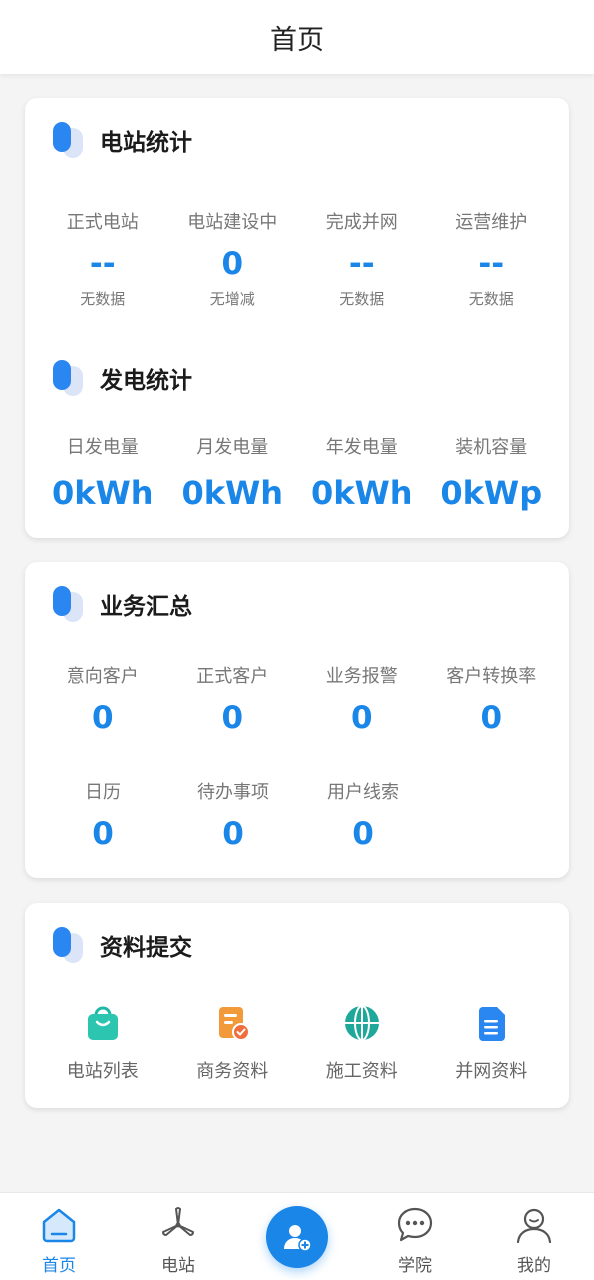 This screenshot has width=594, height=1280. What do you see at coordinates (361, 1023) in the screenshot?
I see `globe-icon` at bounding box center [361, 1023].